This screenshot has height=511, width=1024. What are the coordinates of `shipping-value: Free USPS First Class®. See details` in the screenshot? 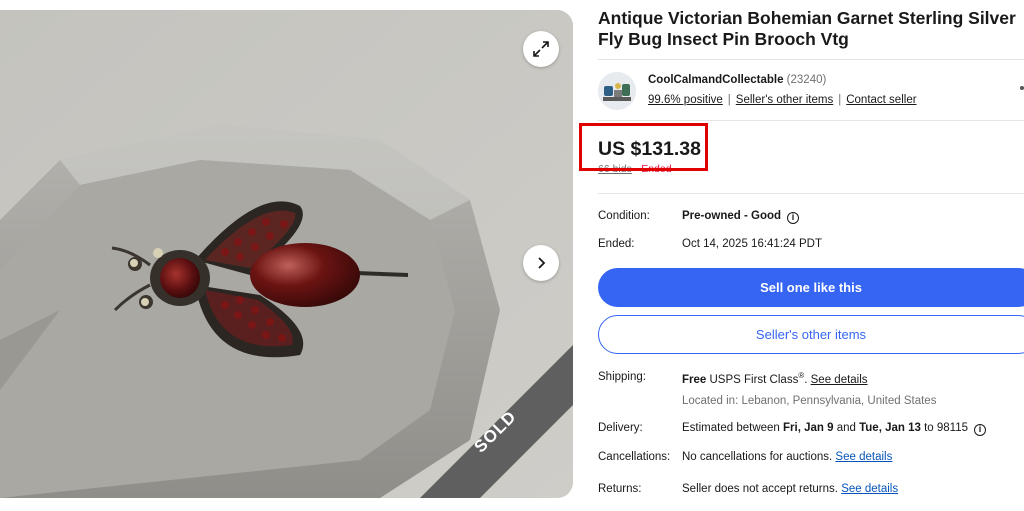 It's located at (775, 378).